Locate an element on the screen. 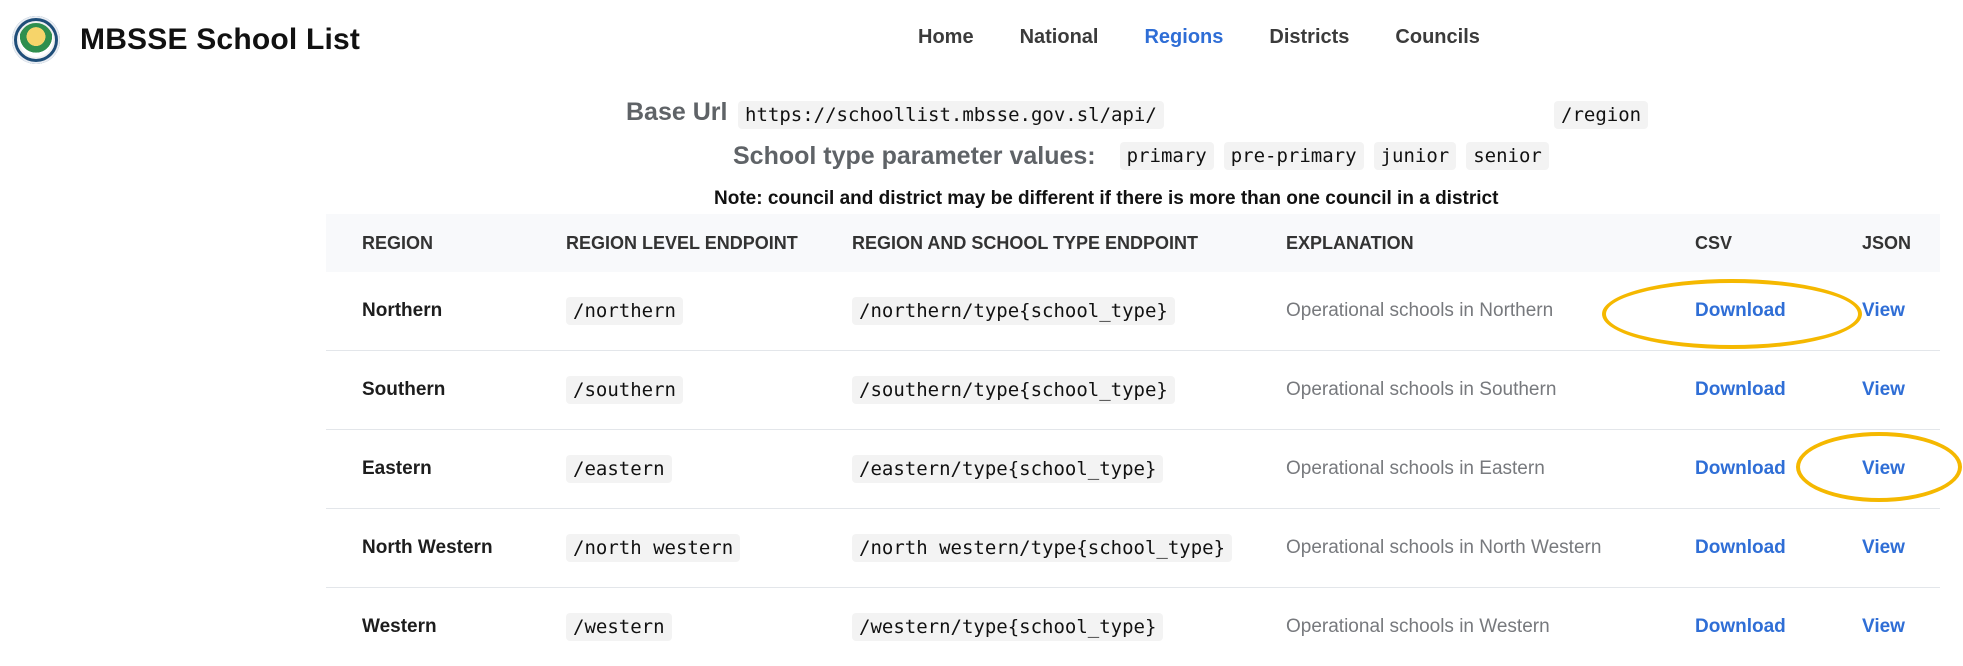 This screenshot has height=666, width=1963. explanation: Operational schools in Eastern is located at coordinates (1415, 468).